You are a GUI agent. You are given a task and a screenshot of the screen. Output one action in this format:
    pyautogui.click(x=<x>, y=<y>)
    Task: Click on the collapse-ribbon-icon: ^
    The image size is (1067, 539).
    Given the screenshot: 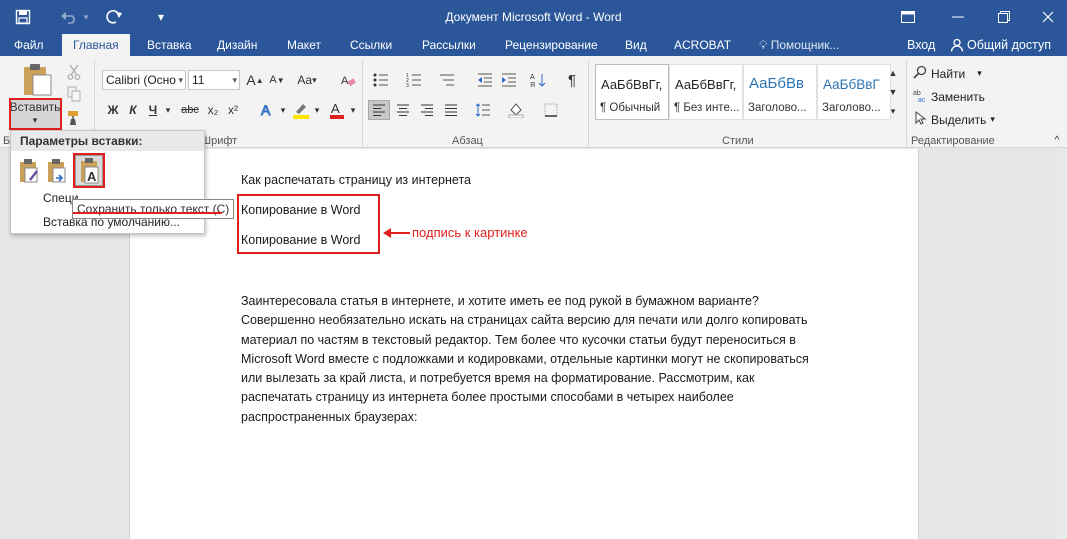 What is the action you would take?
    pyautogui.click(x=1057, y=140)
    